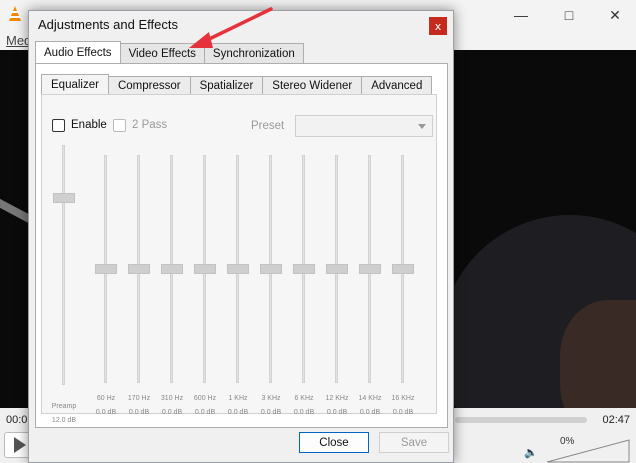 This screenshot has width=636, height=463. What do you see at coordinates (19, 445) in the screenshot?
I see `play-icon` at bounding box center [19, 445].